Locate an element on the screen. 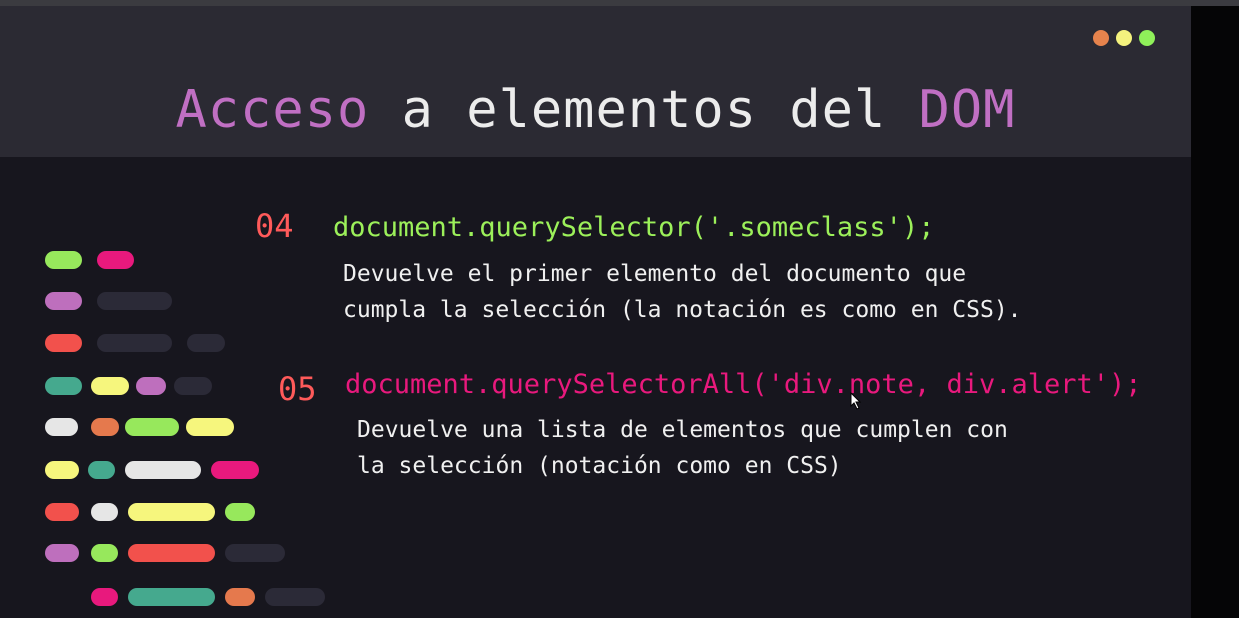 This screenshot has height=618, width=1239. dot-yellow-icon is located at coordinates (1124, 38).